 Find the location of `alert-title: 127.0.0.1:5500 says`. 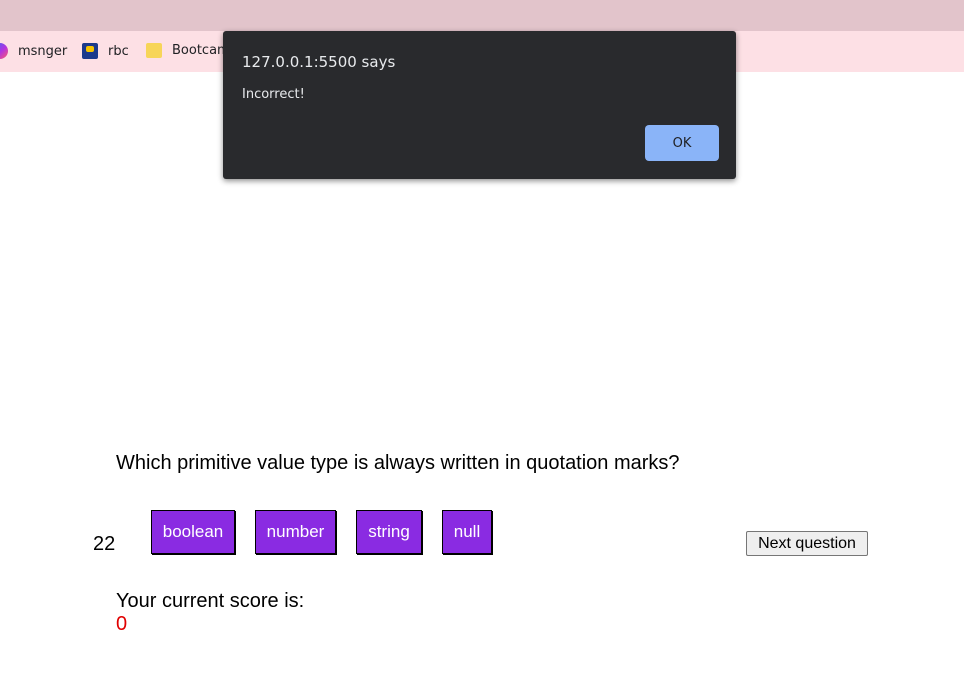

alert-title: 127.0.0.1:5500 says is located at coordinates (319, 62).